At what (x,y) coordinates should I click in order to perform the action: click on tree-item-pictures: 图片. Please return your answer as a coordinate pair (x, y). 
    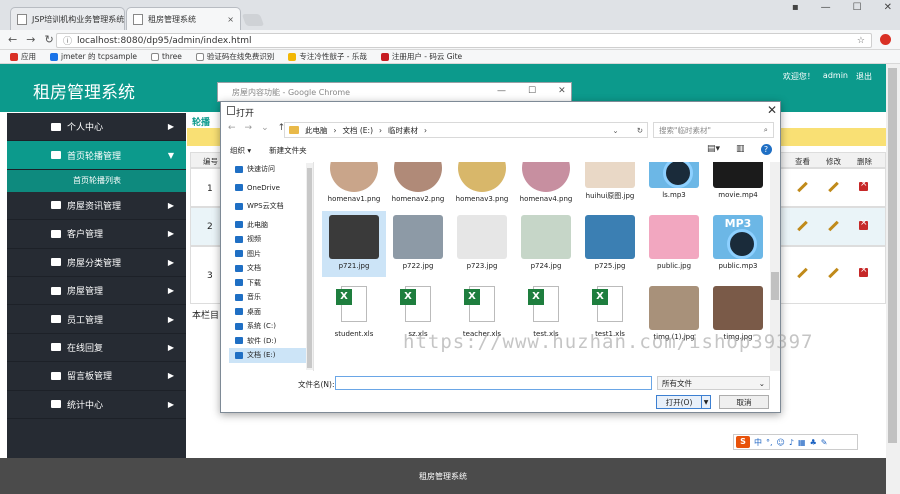
    Looking at the image, I should click on (271, 254).